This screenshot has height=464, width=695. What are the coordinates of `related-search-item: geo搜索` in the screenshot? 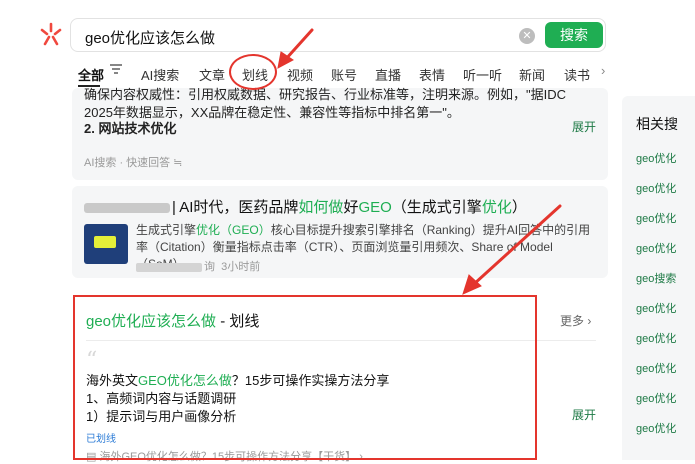 It's located at (656, 278).